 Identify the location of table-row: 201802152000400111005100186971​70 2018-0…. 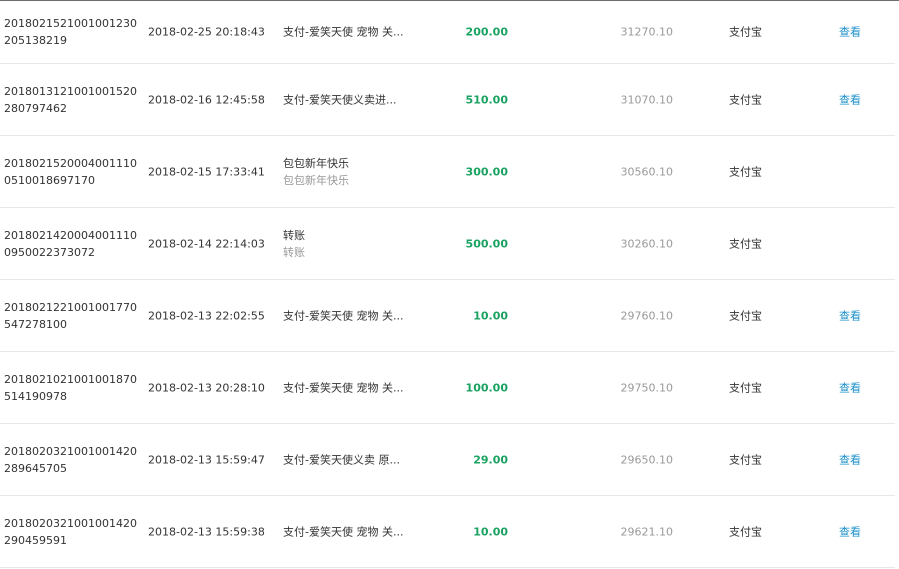
(447, 172).